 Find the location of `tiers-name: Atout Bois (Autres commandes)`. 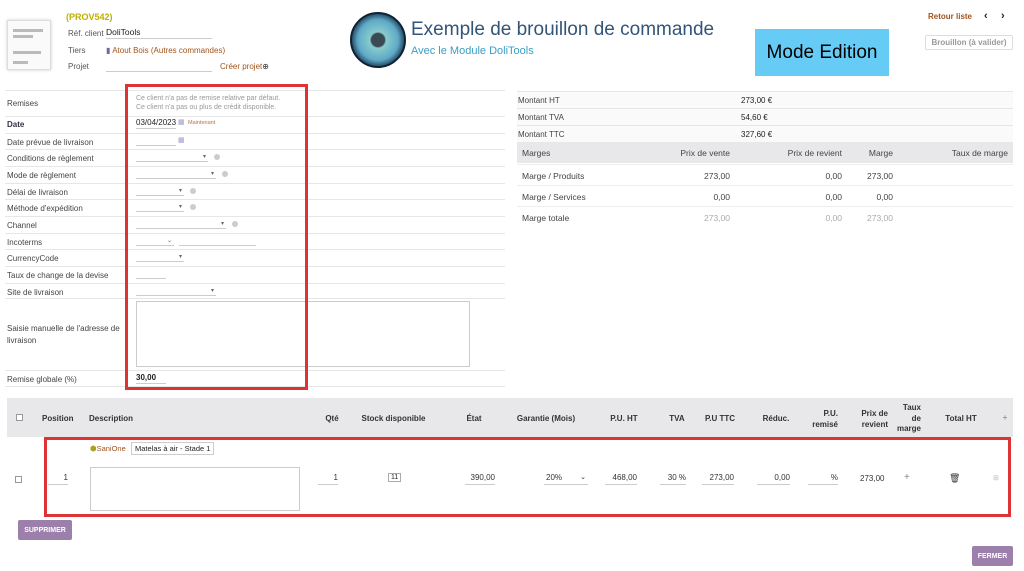

tiers-name: Atout Bois (Autres commandes) is located at coordinates (169, 50).